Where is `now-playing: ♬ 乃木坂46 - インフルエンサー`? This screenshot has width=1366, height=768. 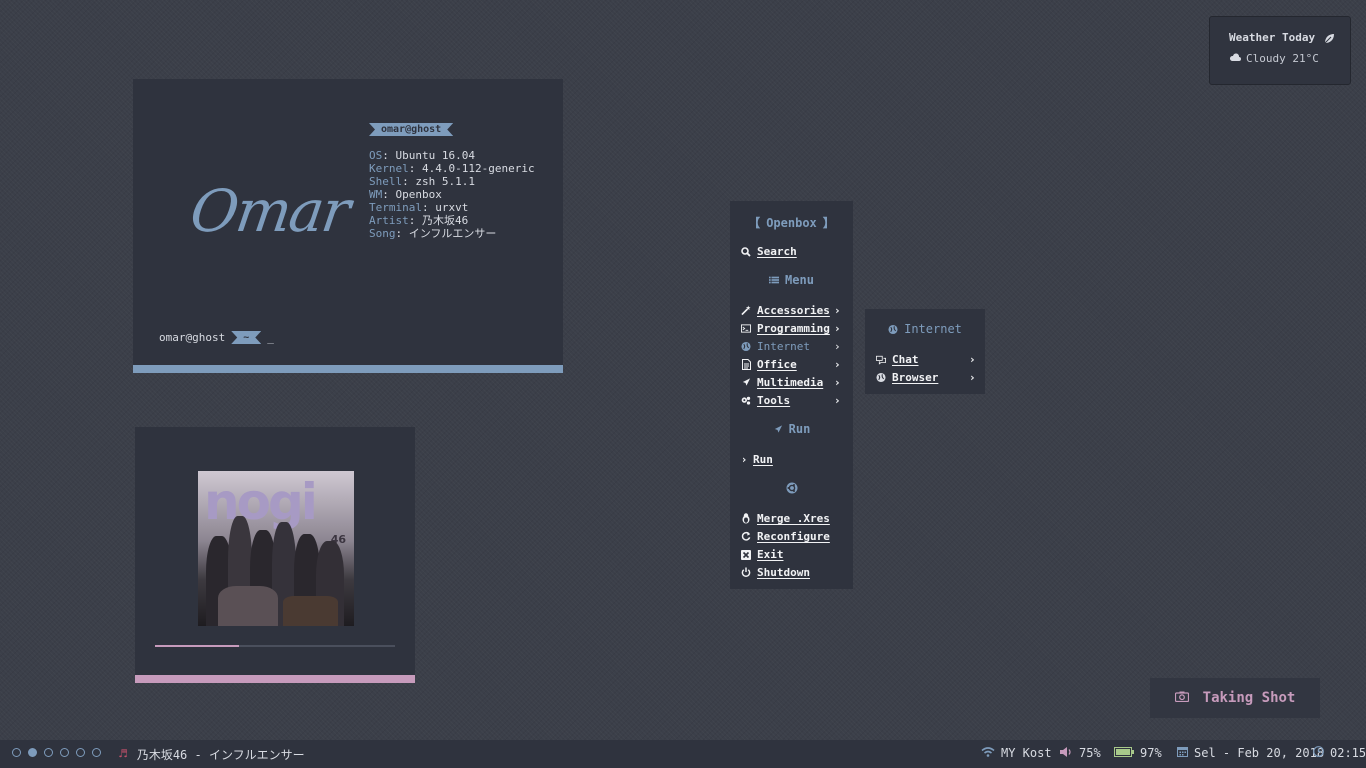
now-playing: ♬ 乃木坂46 - インフルエンサー is located at coordinates (212, 754).